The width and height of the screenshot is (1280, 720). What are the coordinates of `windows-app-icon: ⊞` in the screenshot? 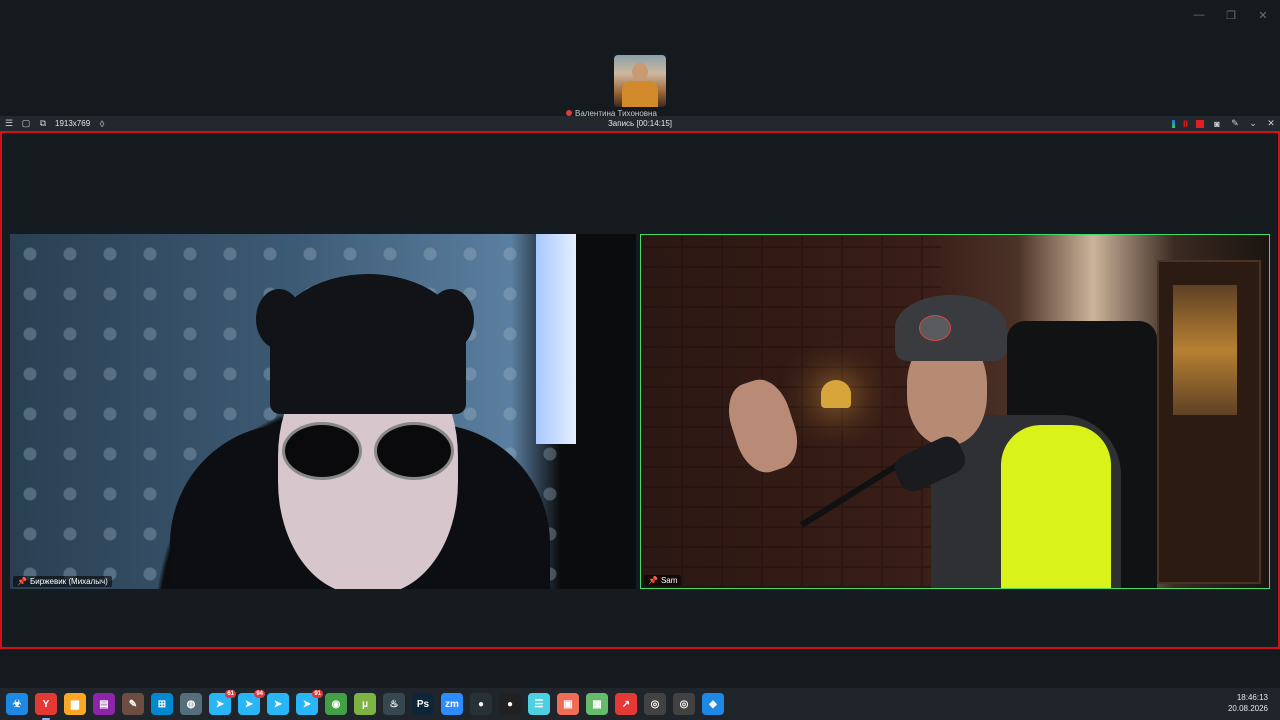 It's located at (162, 704).